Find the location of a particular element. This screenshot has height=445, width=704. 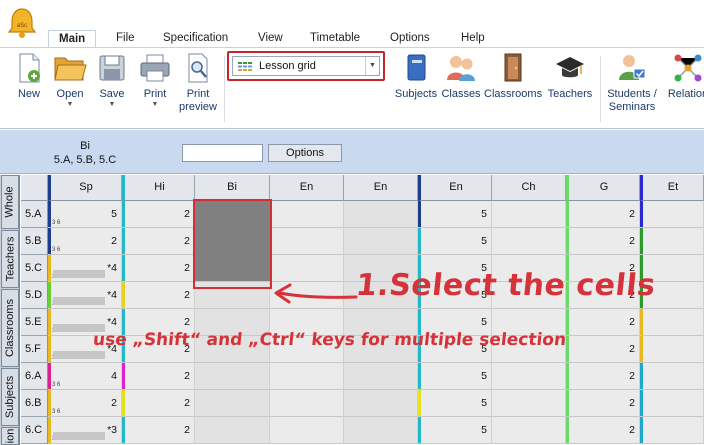

side-tab-subjects: Subjects is located at coordinates (10, 397).